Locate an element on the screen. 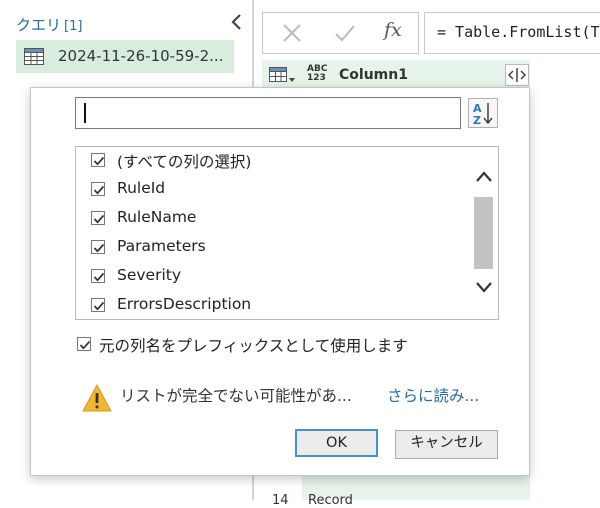  fx-icon: fx is located at coordinates (393, 30).